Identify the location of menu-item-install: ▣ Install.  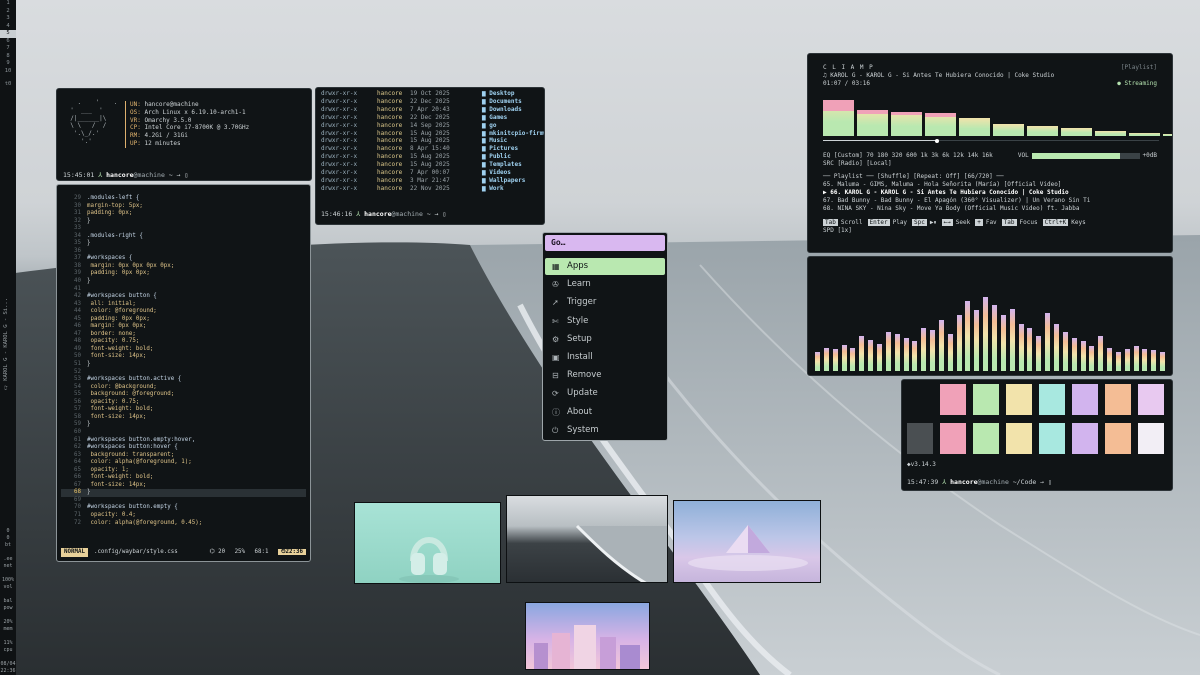
(605, 357).